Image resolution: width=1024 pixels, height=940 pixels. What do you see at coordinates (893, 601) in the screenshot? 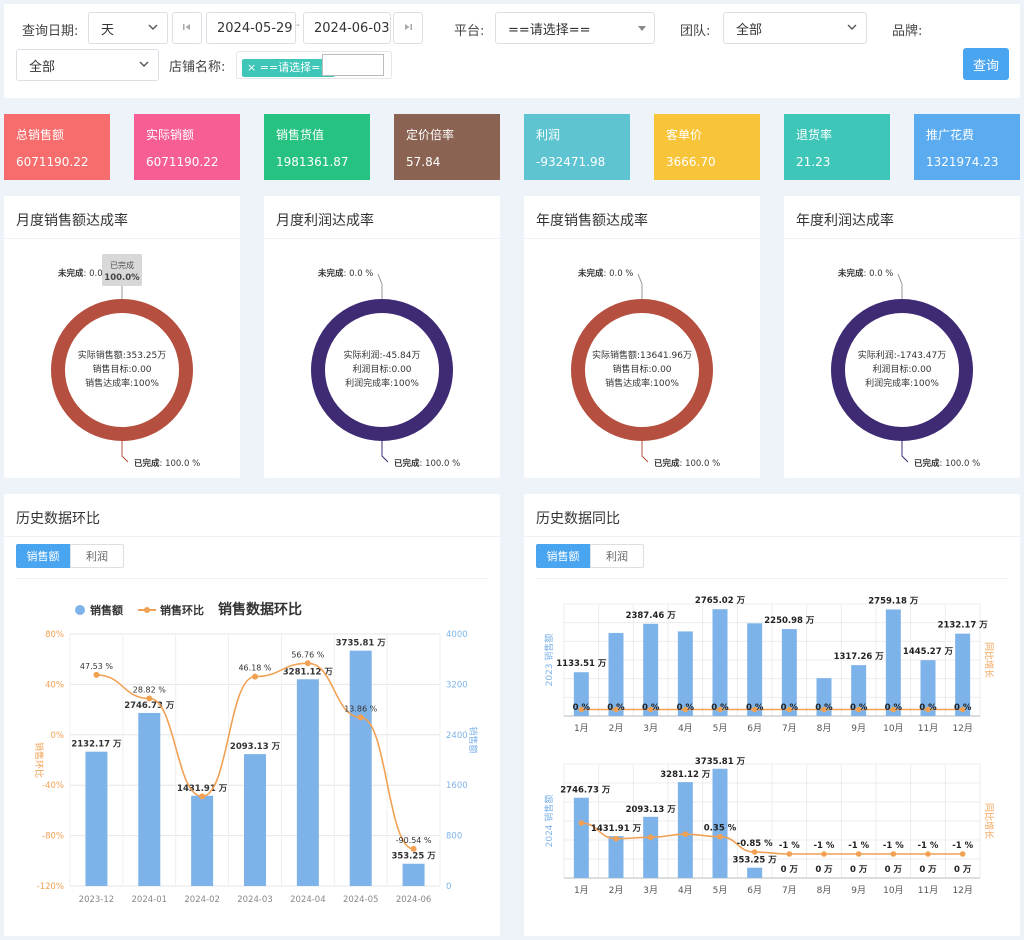
I see `bar-label: 2759.18 万` at bounding box center [893, 601].